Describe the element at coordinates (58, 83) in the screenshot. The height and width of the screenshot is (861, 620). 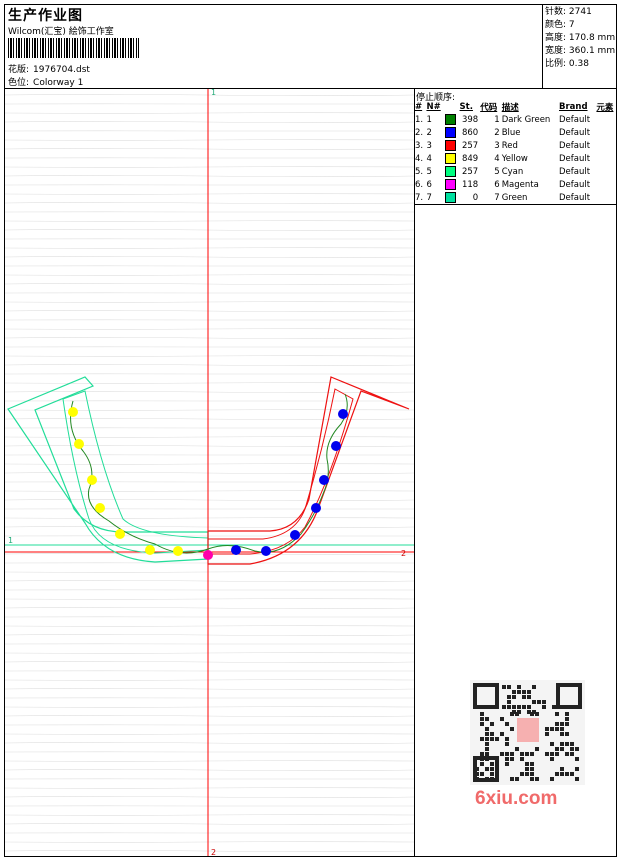
I see `colorway-value: Colorway 1` at that location.